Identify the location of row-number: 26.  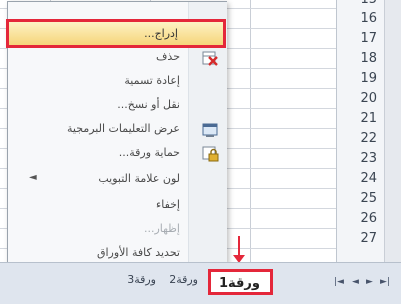
(357, 218).